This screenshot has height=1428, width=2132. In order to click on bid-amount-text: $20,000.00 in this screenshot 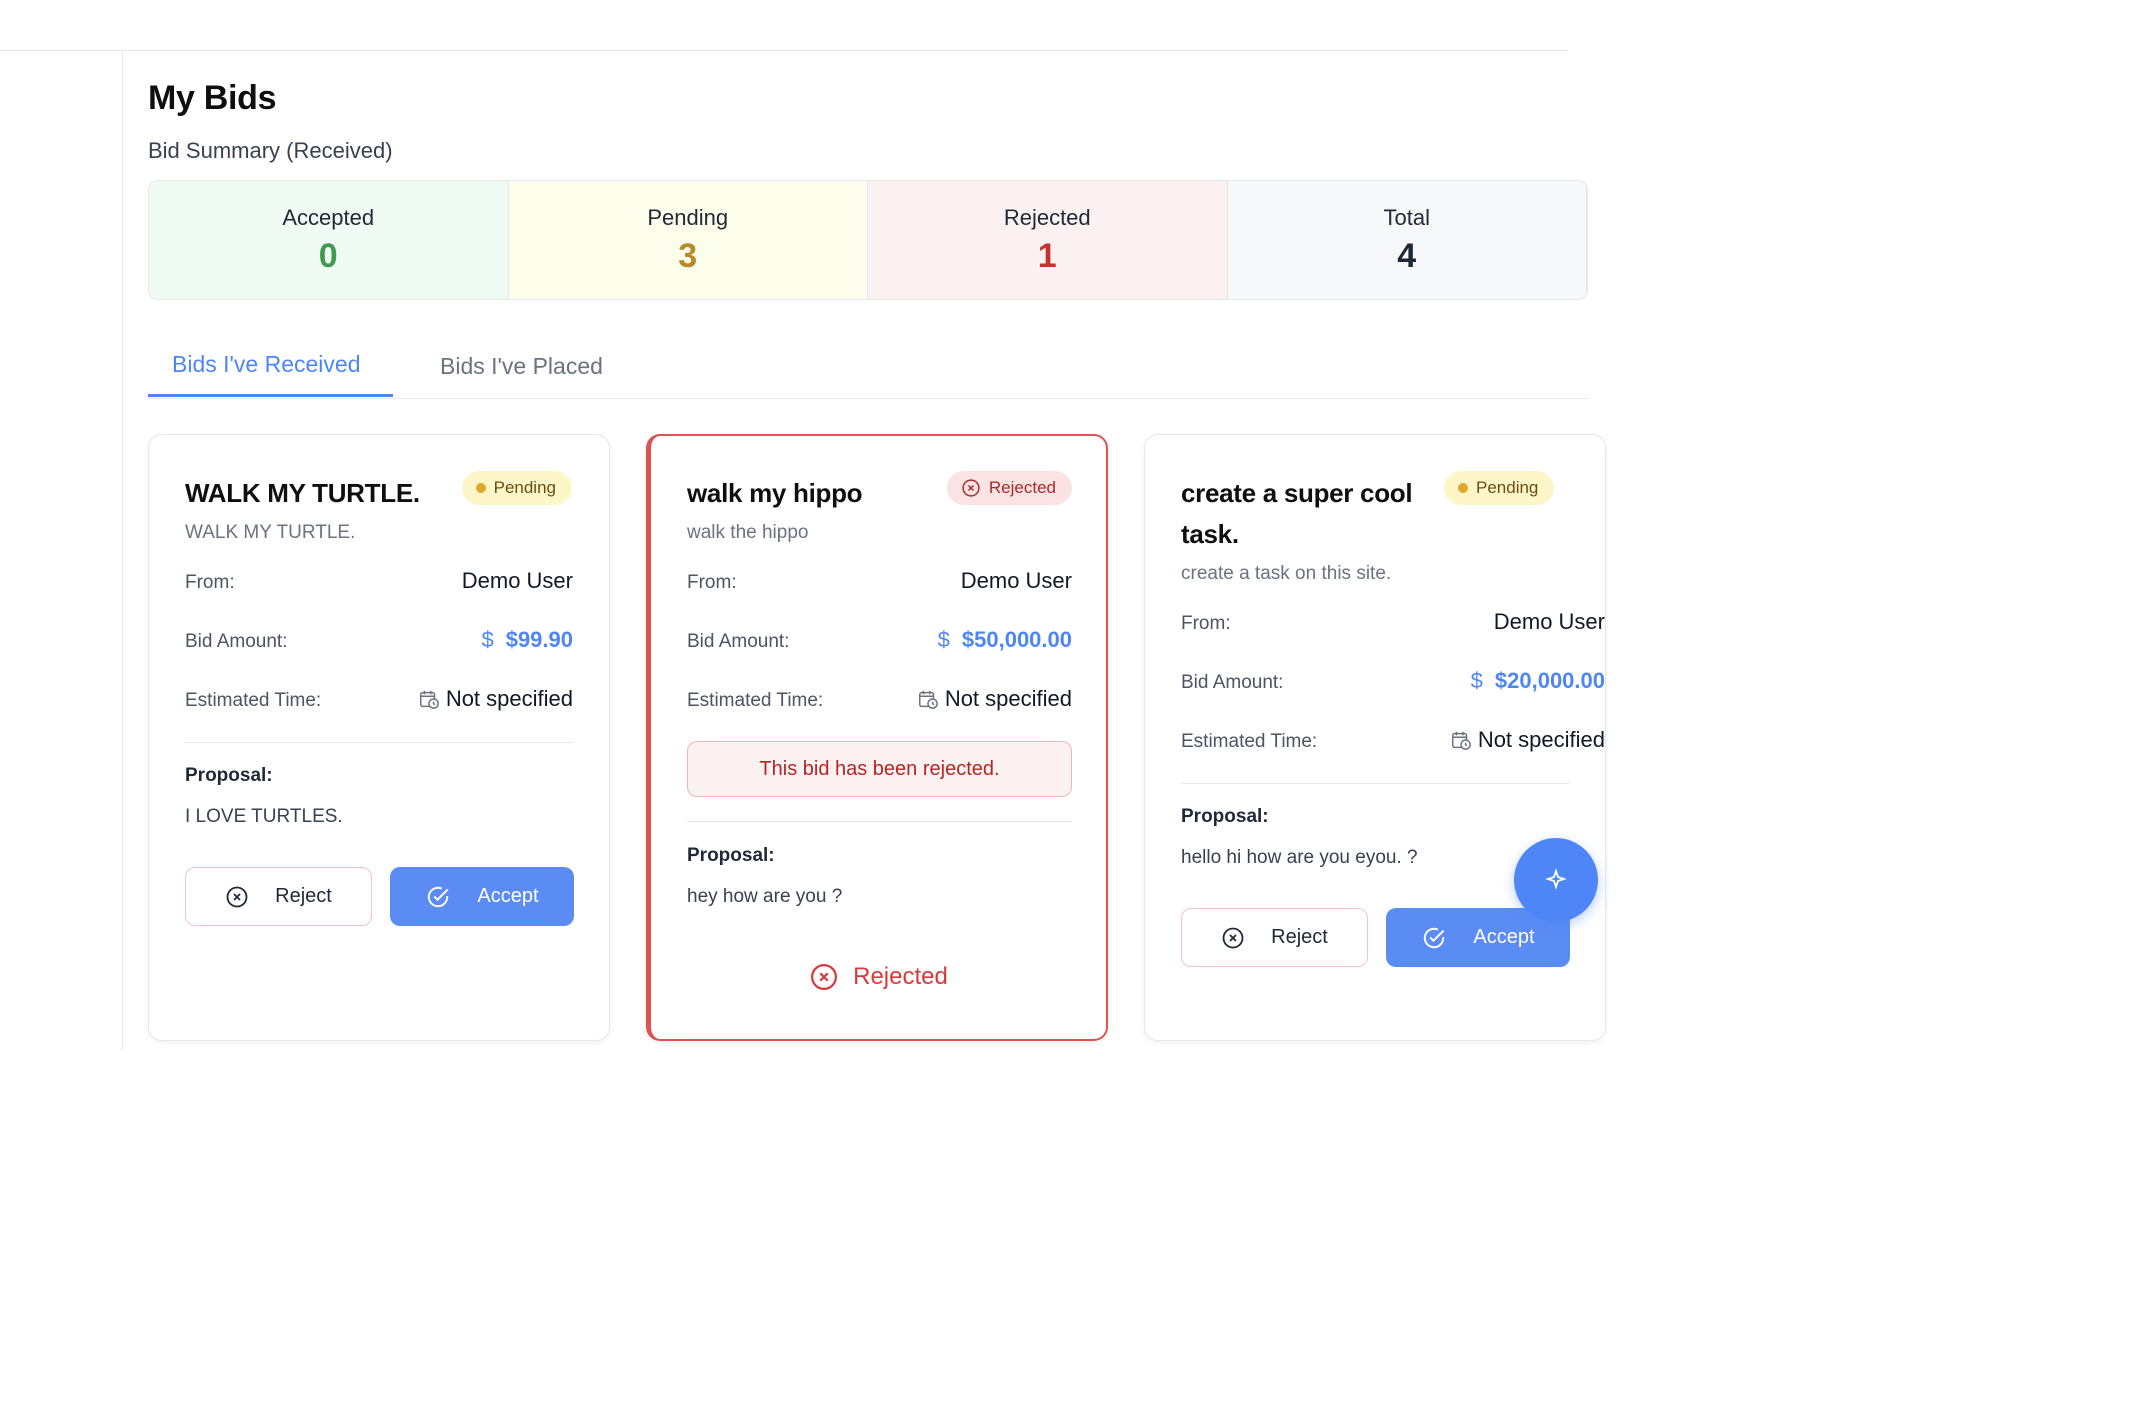, I will do `click(1549, 680)`.